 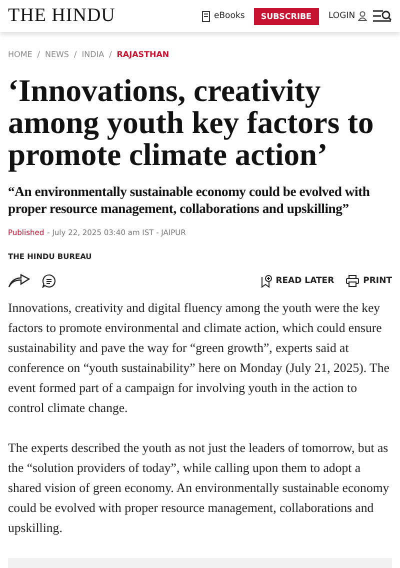 What do you see at coordinates (19, 281) in the screenshot?
I see `share-icon` at bounding box center [19, 281].